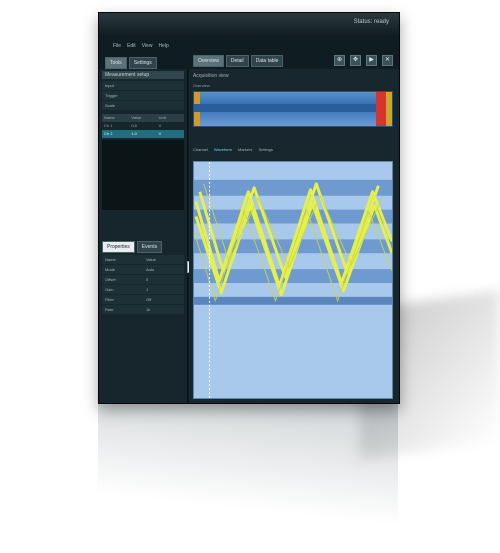 The image size is (500, 553). I want to click on property-value: 1k, so click(148, 309).